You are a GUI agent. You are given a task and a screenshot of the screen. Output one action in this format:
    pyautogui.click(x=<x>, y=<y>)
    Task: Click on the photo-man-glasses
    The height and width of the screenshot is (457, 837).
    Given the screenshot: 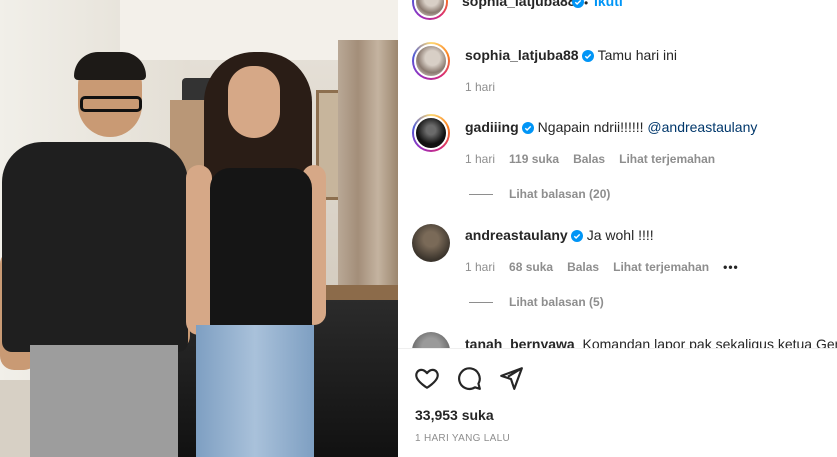 What is the action you would take?
    pyautogui.click(x=111, y=104)
    